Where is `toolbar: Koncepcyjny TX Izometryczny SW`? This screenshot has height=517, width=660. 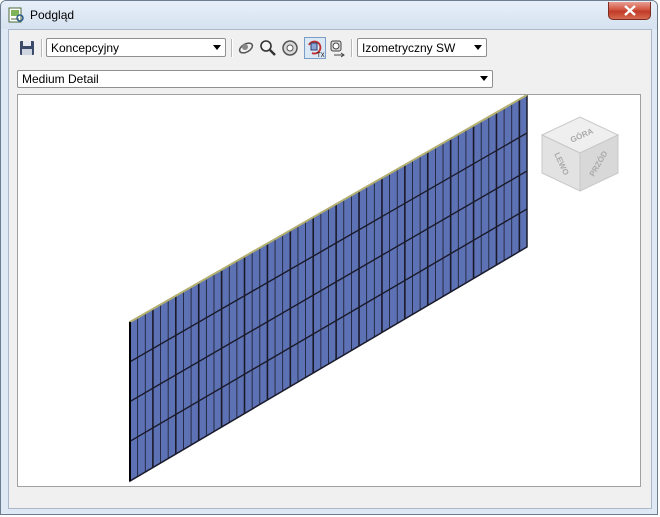 toolbar: Koncepcyjny TX Izometryczny SW is located at coordinates (330, 47).